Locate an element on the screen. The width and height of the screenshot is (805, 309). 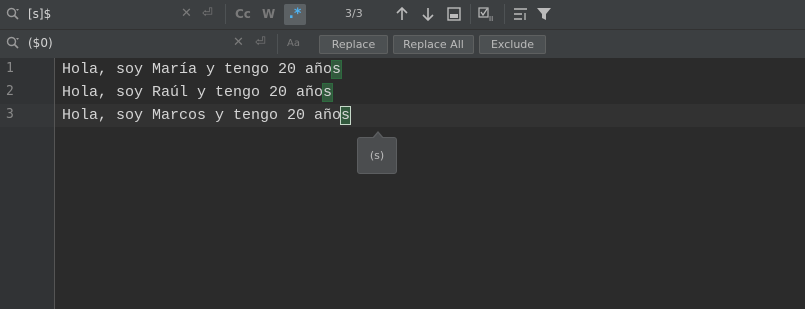
svg-text: II is located at coordinates (491, 19).